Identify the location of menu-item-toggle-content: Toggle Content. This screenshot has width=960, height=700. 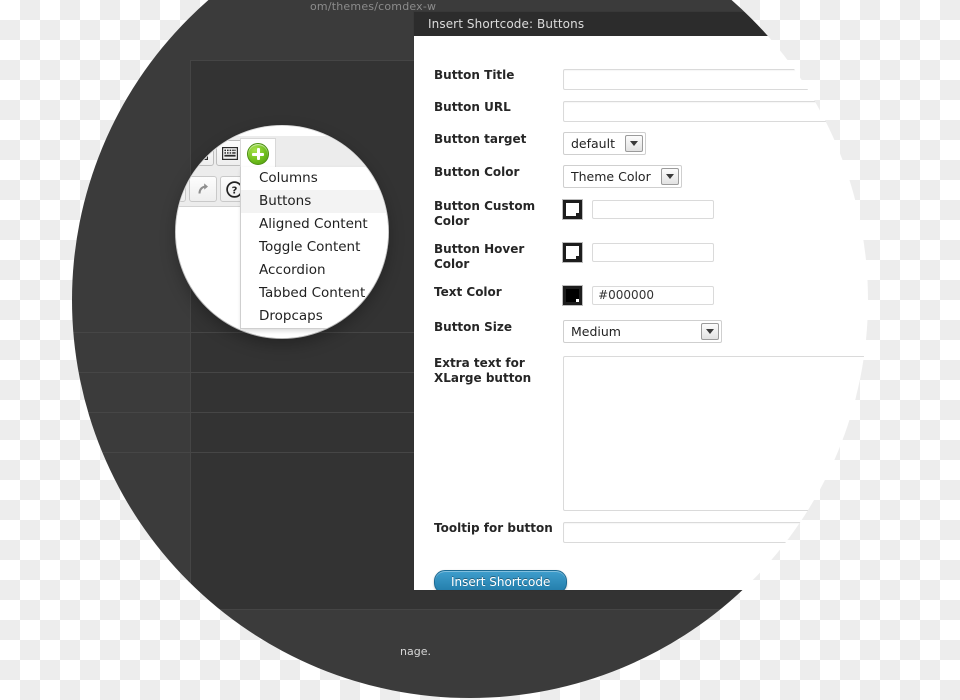
(314, 247).